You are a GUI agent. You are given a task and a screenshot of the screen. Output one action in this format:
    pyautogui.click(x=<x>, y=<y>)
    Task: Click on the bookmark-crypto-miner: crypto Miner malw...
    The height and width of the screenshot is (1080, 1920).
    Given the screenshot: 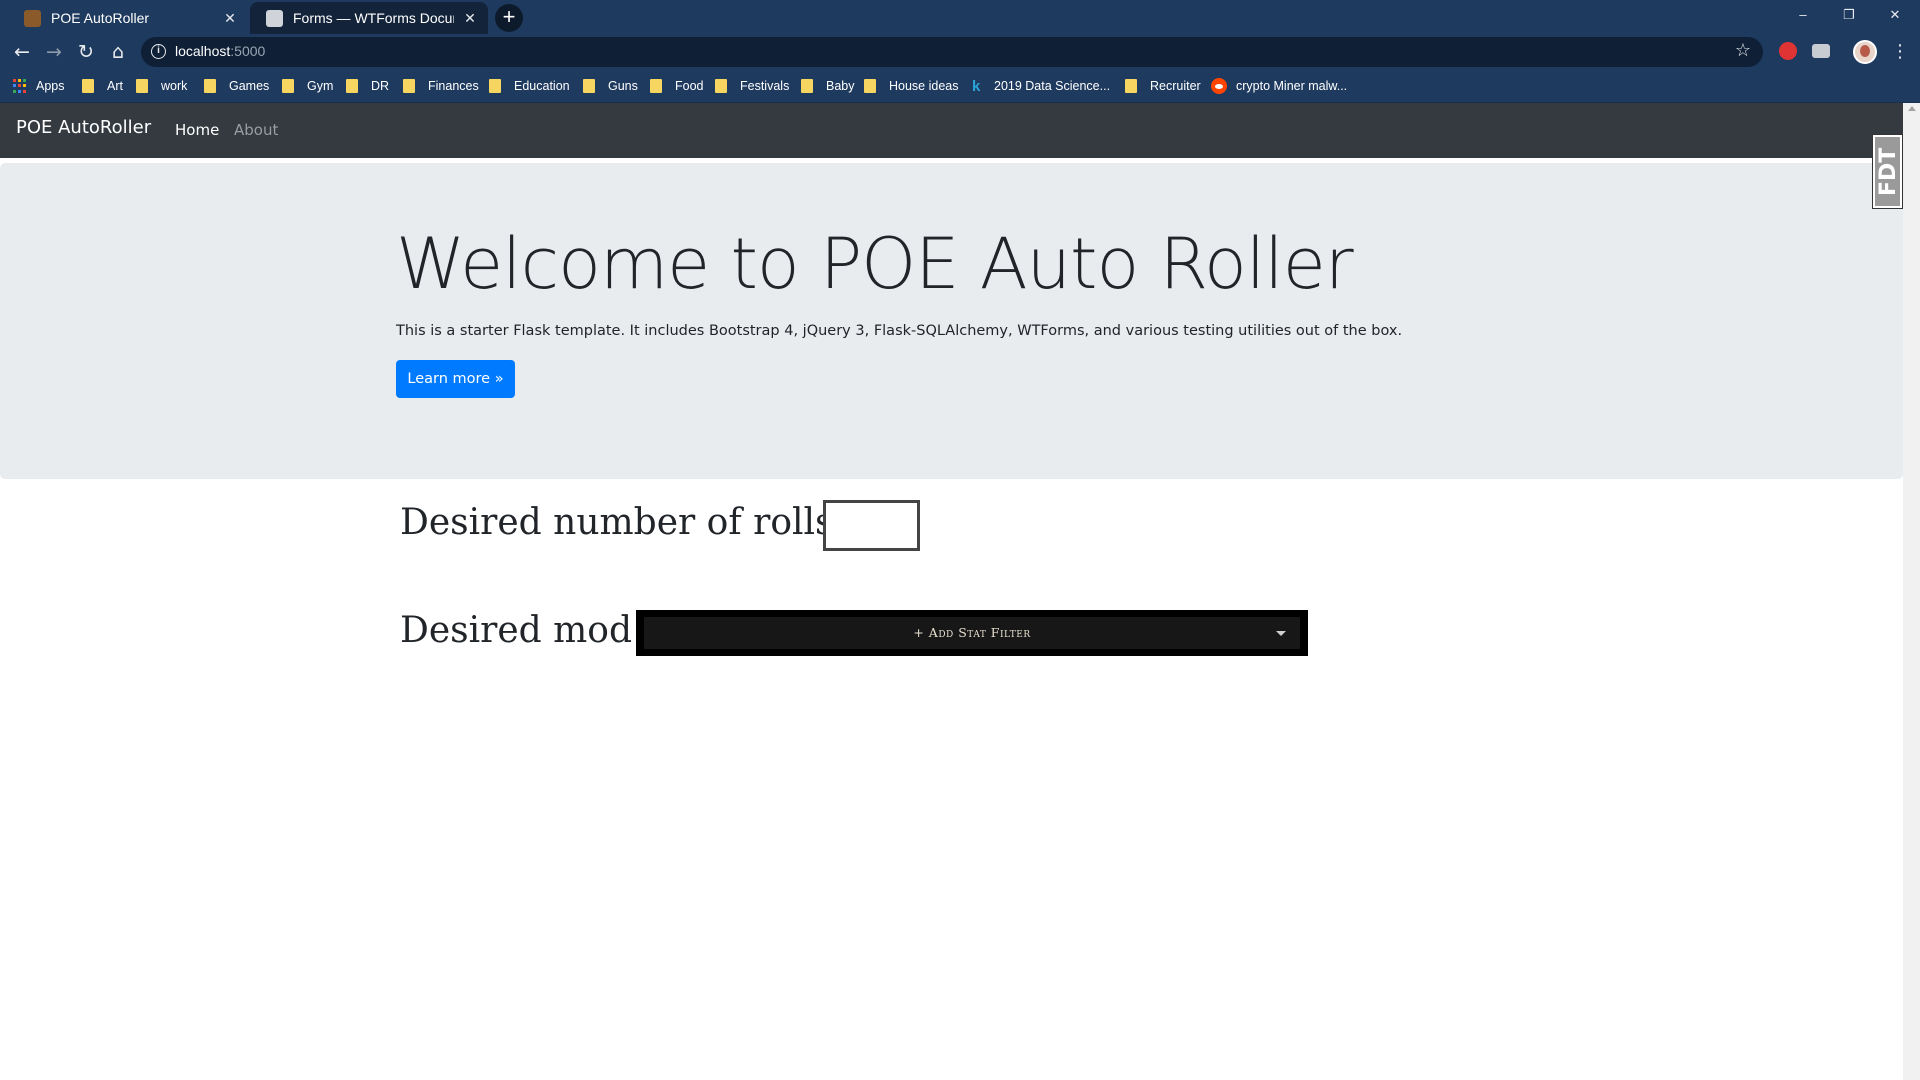 What is the action you would take?
    pyautogui.click(x=1279, y=86)
    